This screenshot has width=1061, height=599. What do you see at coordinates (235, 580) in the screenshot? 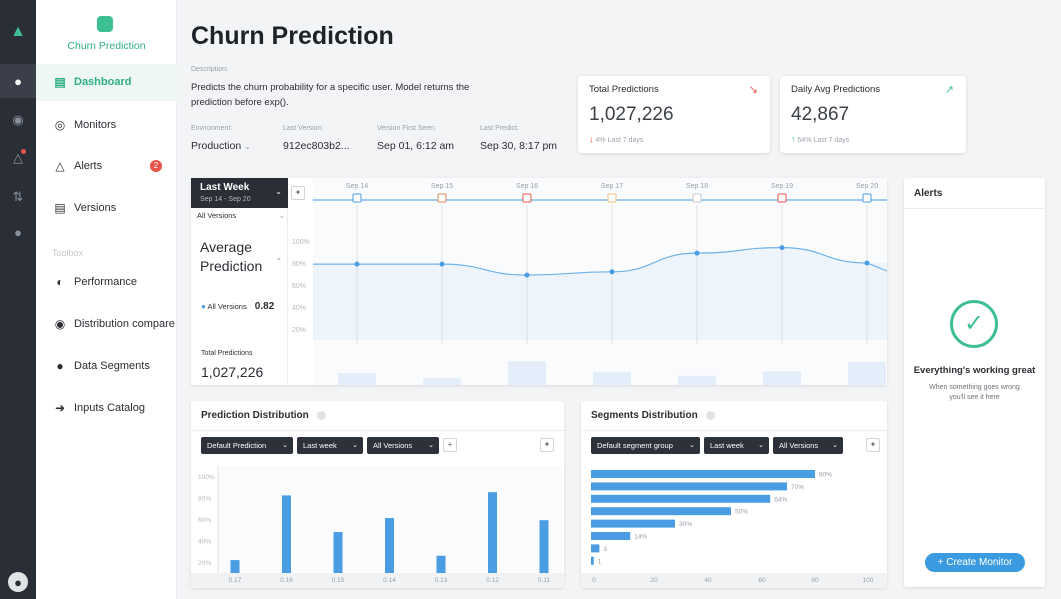
I see `x-tick-label: 0.17` at bounding box center [235, 580].